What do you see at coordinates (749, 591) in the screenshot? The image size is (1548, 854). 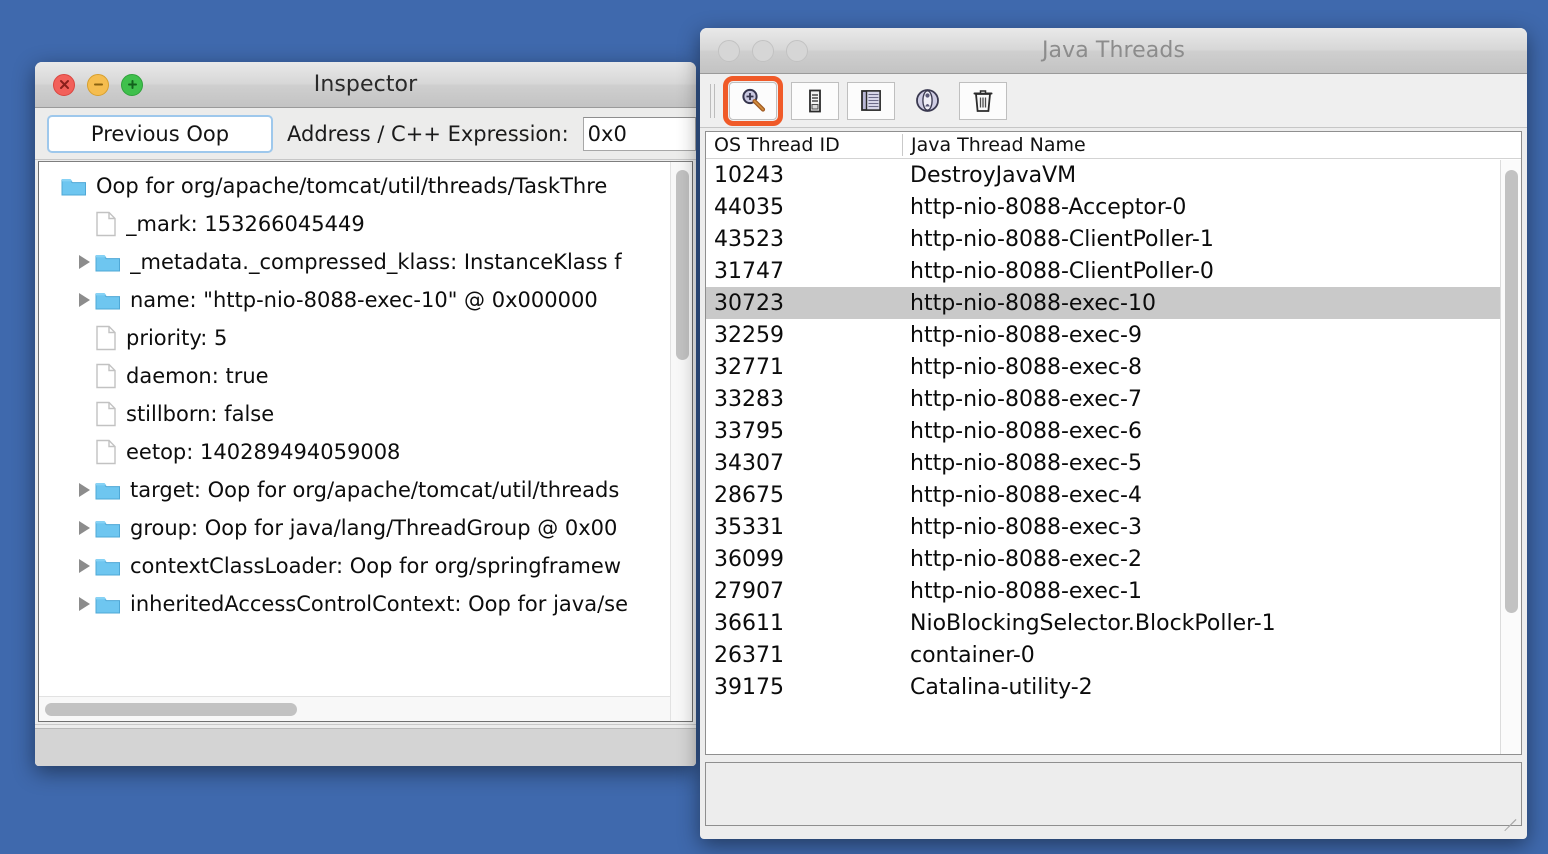 I see `cell-os-thread-id: 27907` at bounding box center [749, 591].